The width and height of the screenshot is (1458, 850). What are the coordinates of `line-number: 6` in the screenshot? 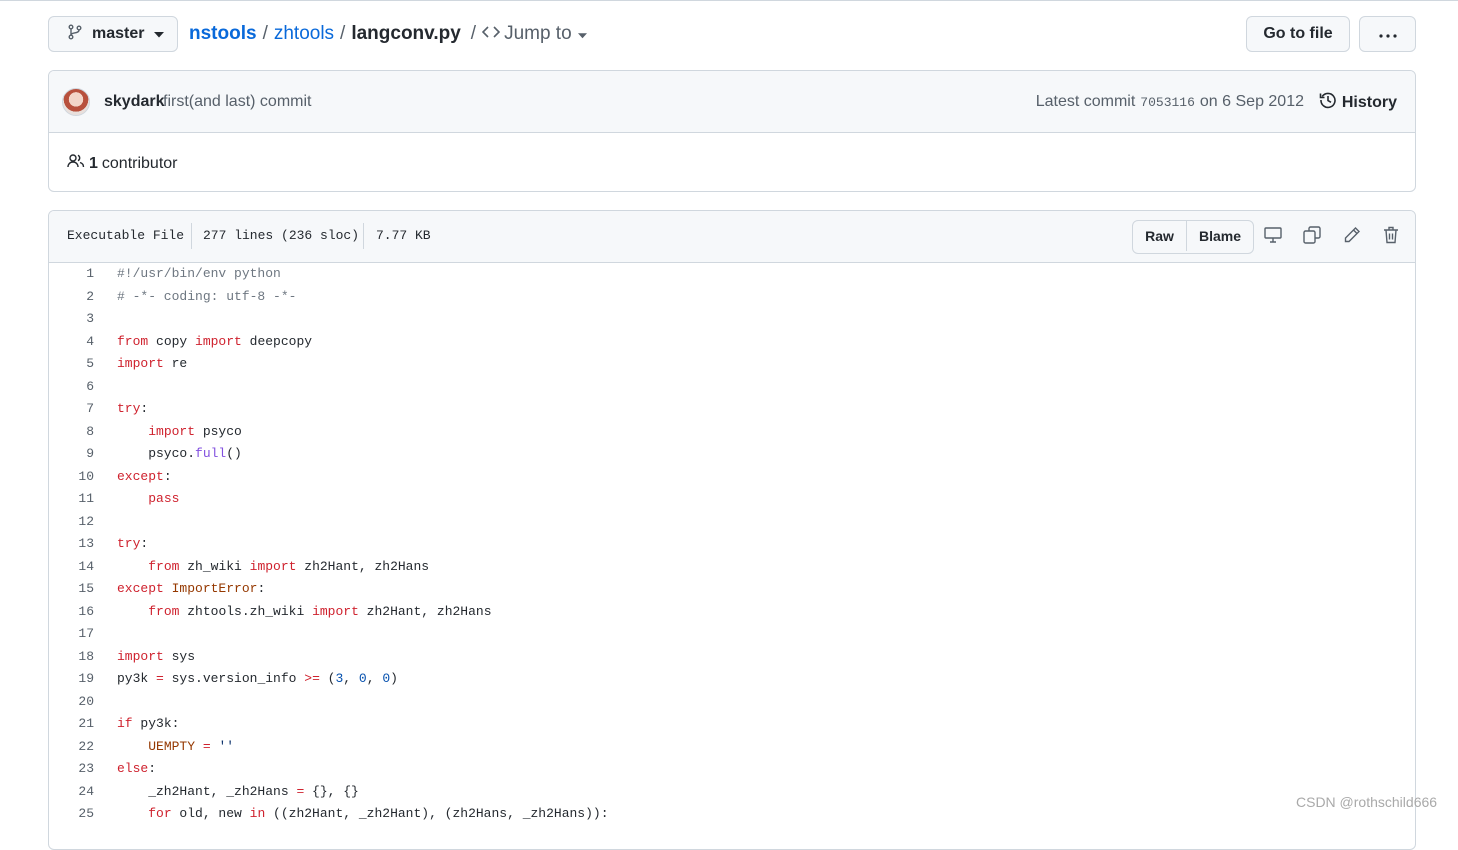 It's located at (71, 387).